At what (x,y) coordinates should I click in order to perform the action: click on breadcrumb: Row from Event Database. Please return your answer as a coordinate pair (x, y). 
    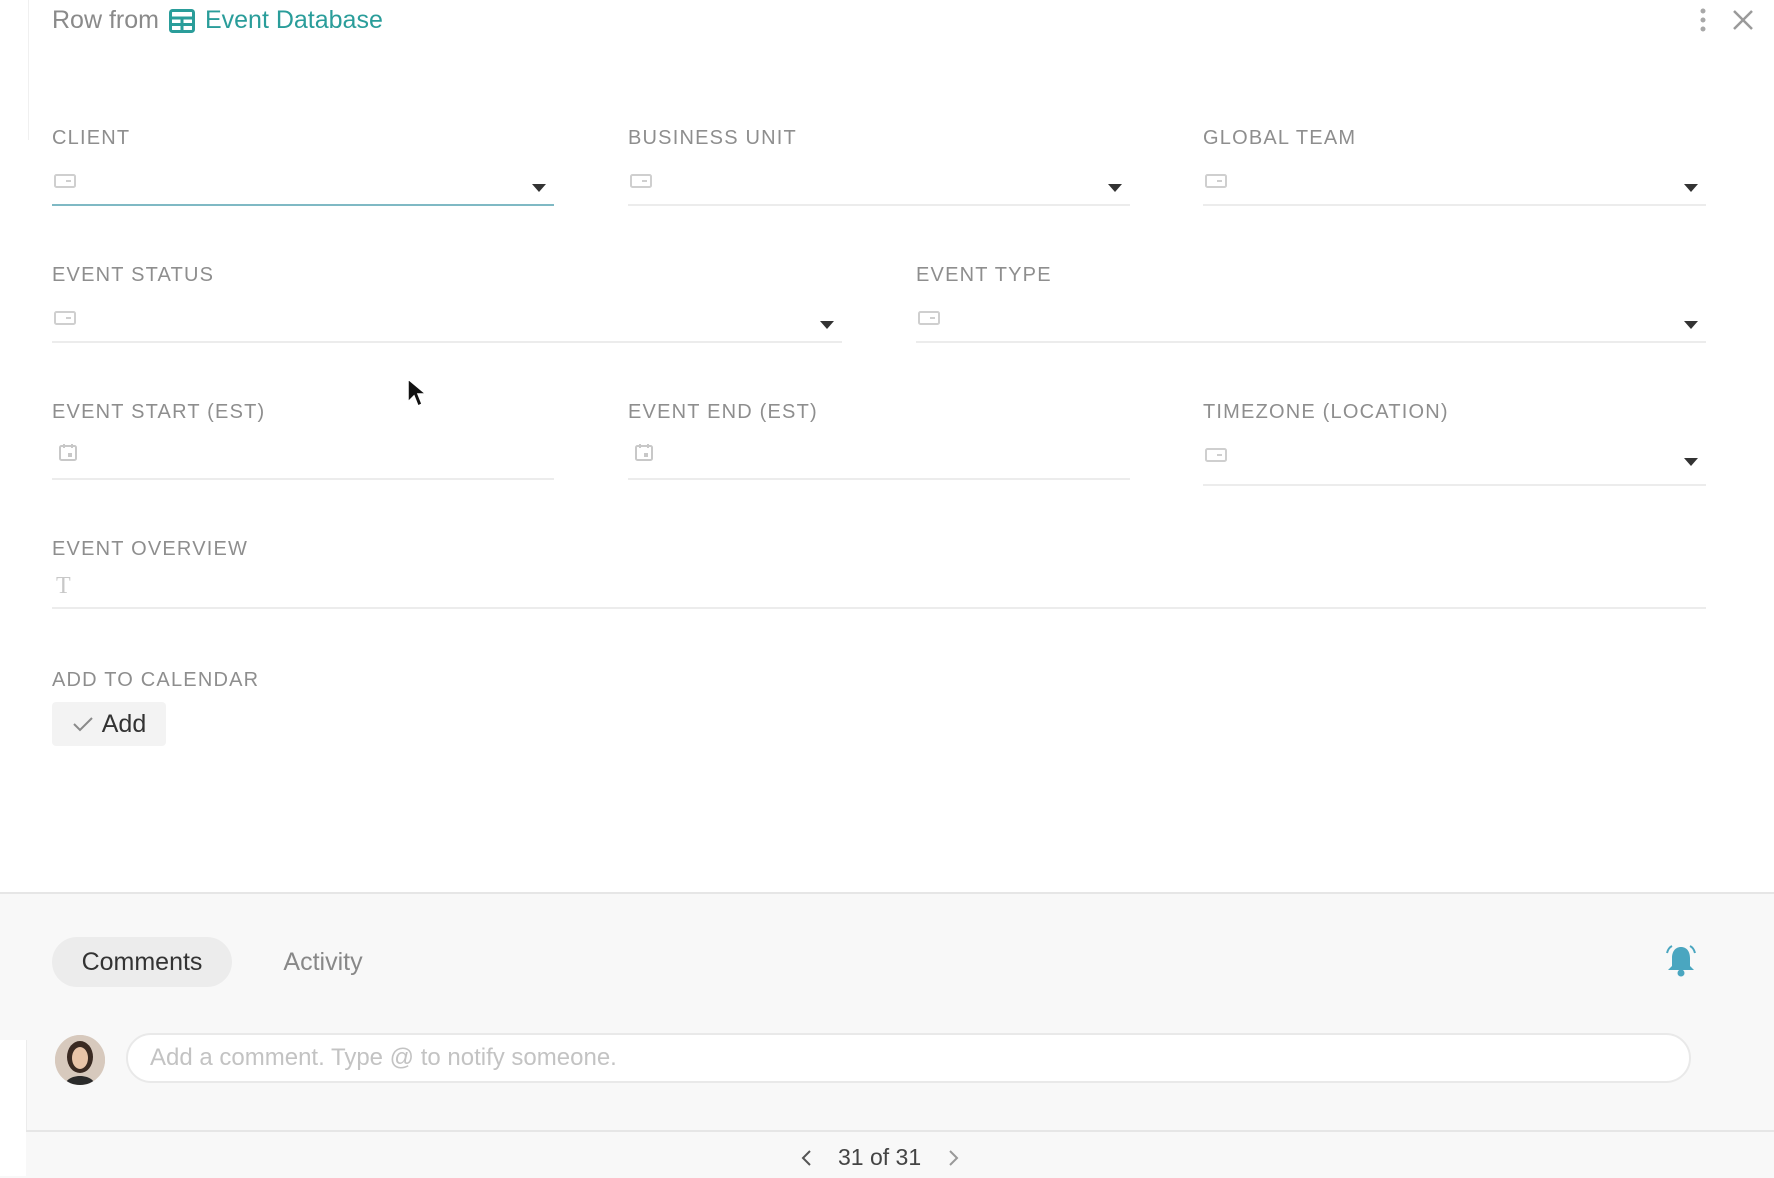
    Looking at the image, I should click on (217, 20).